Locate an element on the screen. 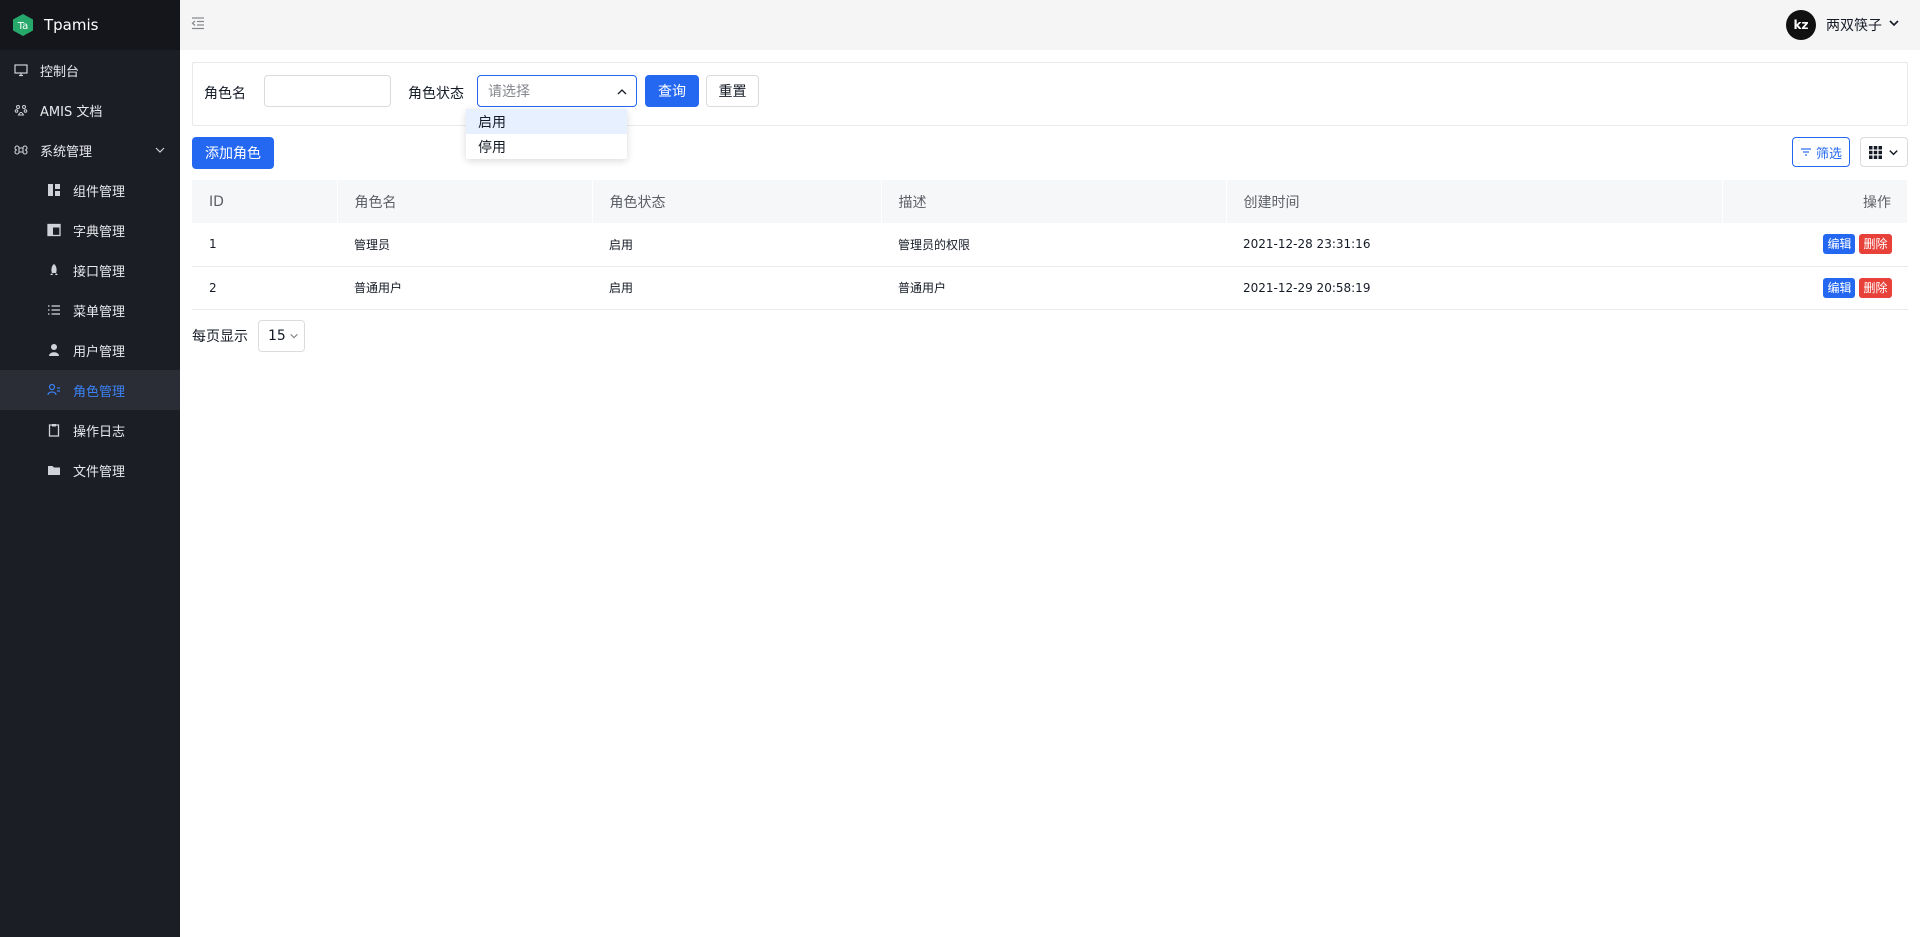 Image resolution: width=1920 pixels, height=937 pixels. filter-icon is located at coordinates (1806, 152).